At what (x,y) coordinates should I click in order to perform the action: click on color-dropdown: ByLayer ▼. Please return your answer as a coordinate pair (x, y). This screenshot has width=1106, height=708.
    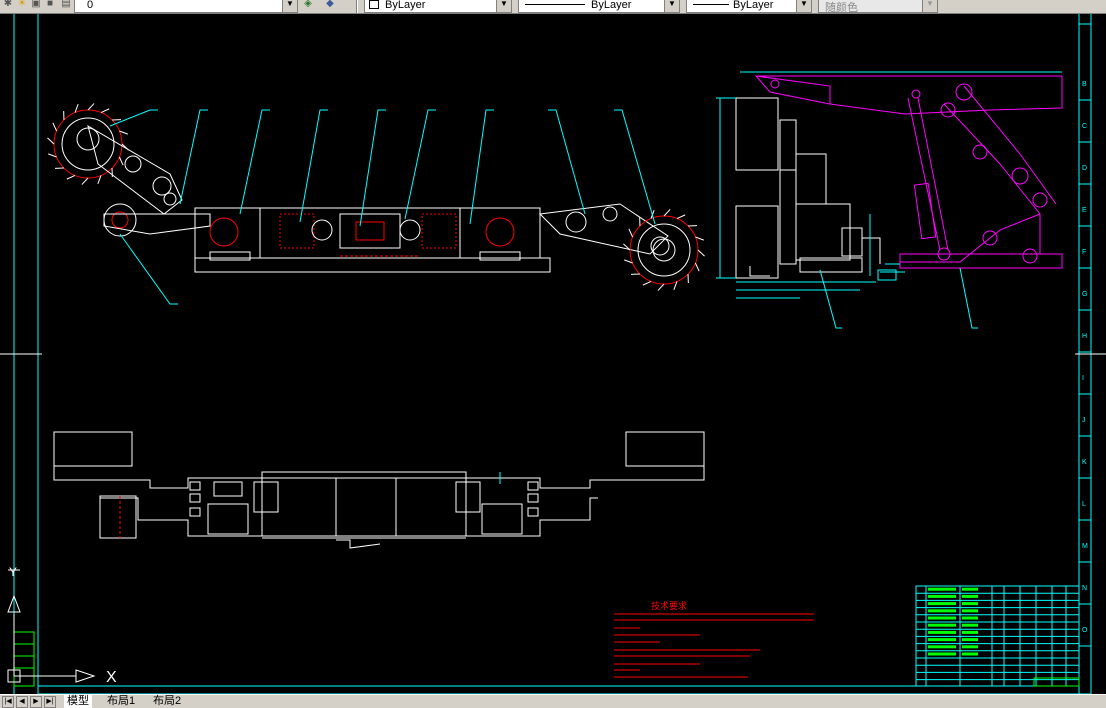
    Looking at the image, I should click on (438, 6).